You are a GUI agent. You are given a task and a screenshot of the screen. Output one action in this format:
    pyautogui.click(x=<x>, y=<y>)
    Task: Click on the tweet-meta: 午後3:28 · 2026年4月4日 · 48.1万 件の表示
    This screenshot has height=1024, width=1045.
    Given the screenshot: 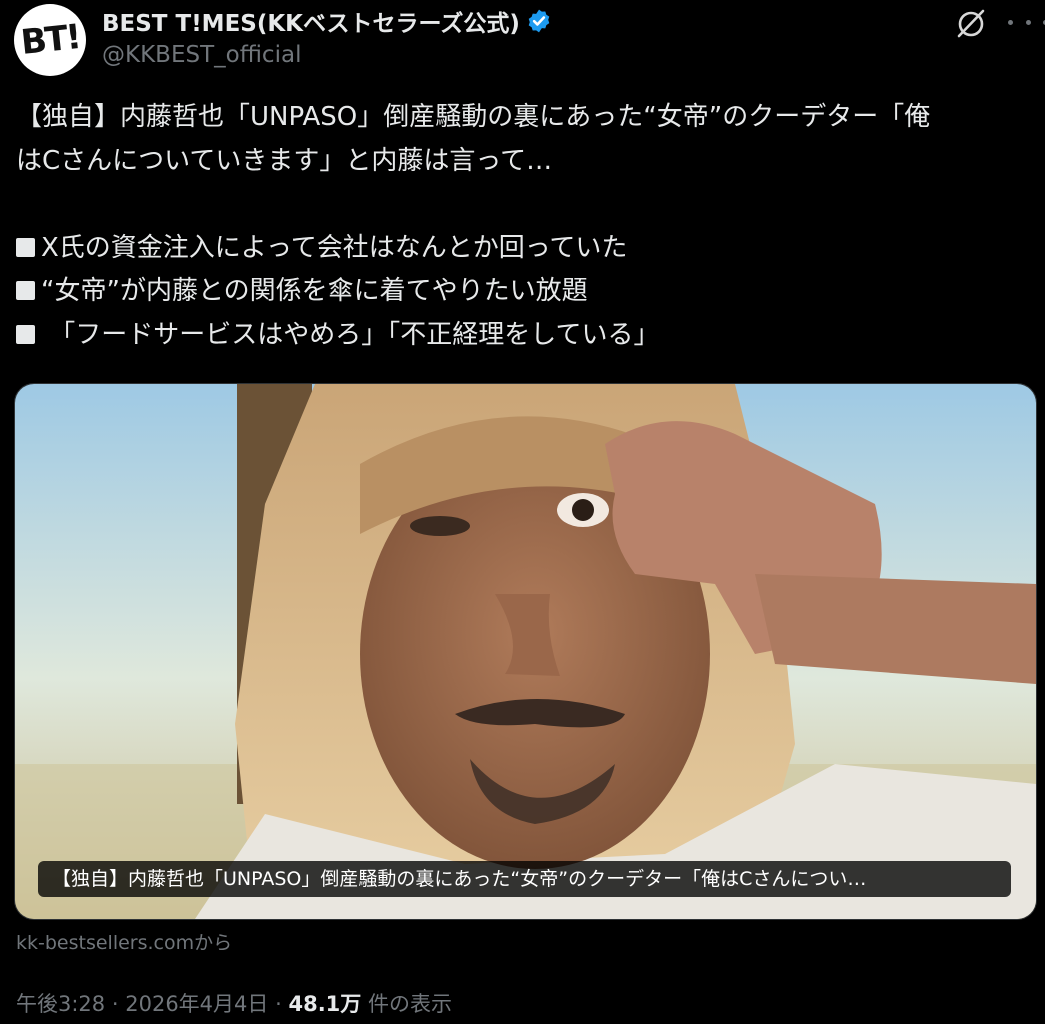 What is the action you would take?
    pyautogui.click(x=234, y=1003)
    